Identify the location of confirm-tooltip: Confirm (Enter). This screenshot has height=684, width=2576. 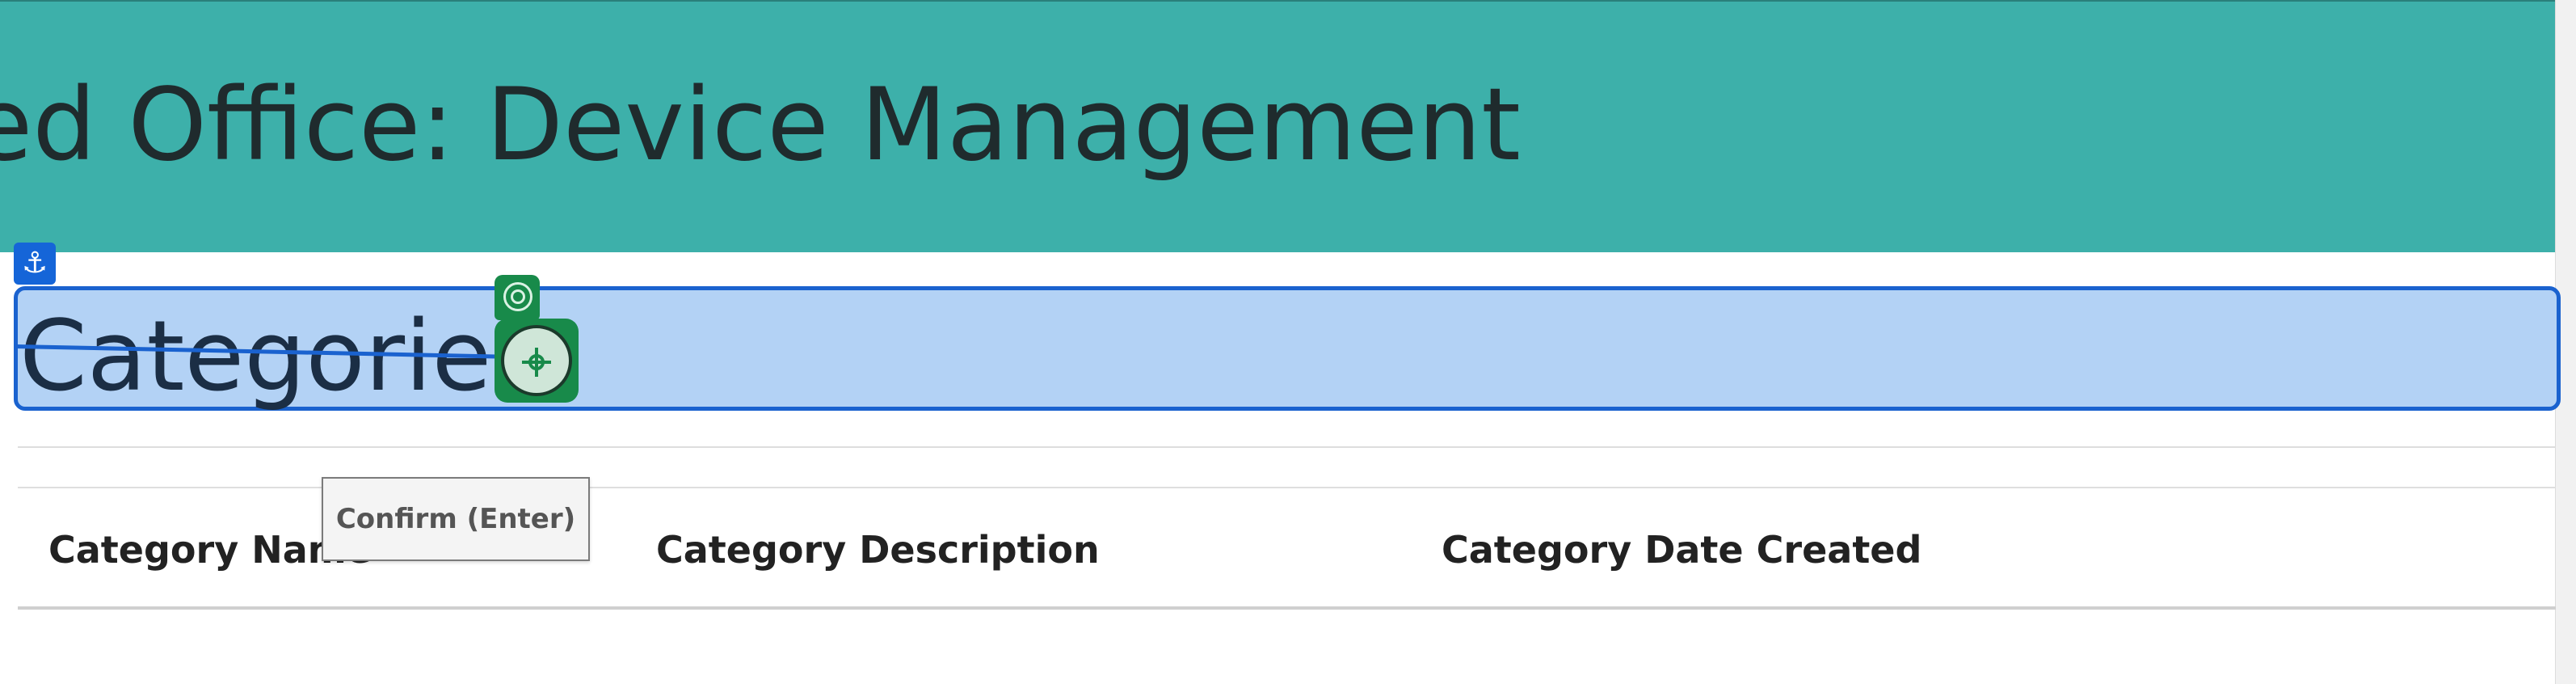
(456, 519).